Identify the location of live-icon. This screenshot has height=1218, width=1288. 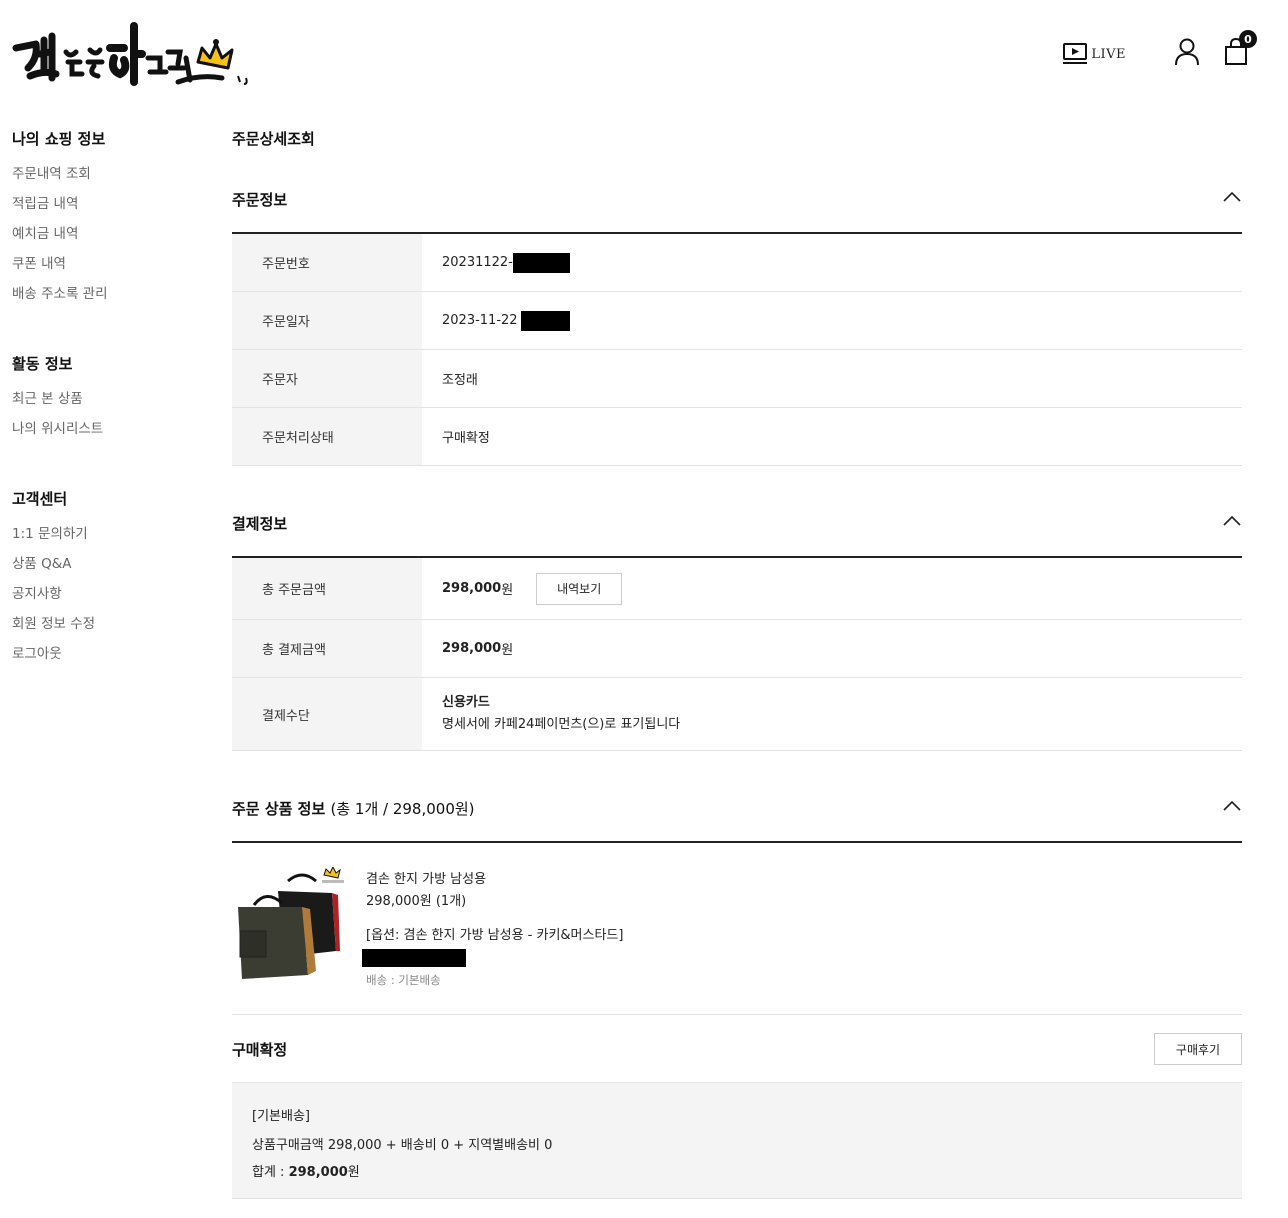
(1075, 53).